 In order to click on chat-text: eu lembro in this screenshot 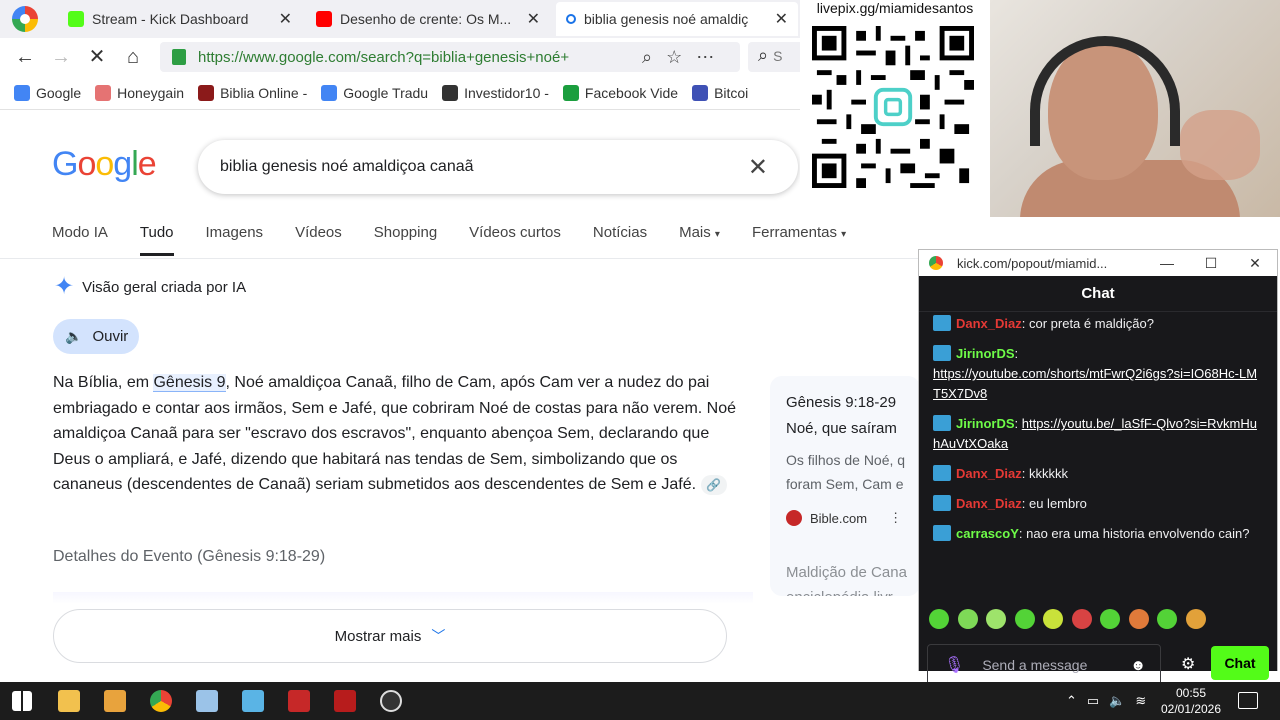, I will do `click(1057, 503)`.